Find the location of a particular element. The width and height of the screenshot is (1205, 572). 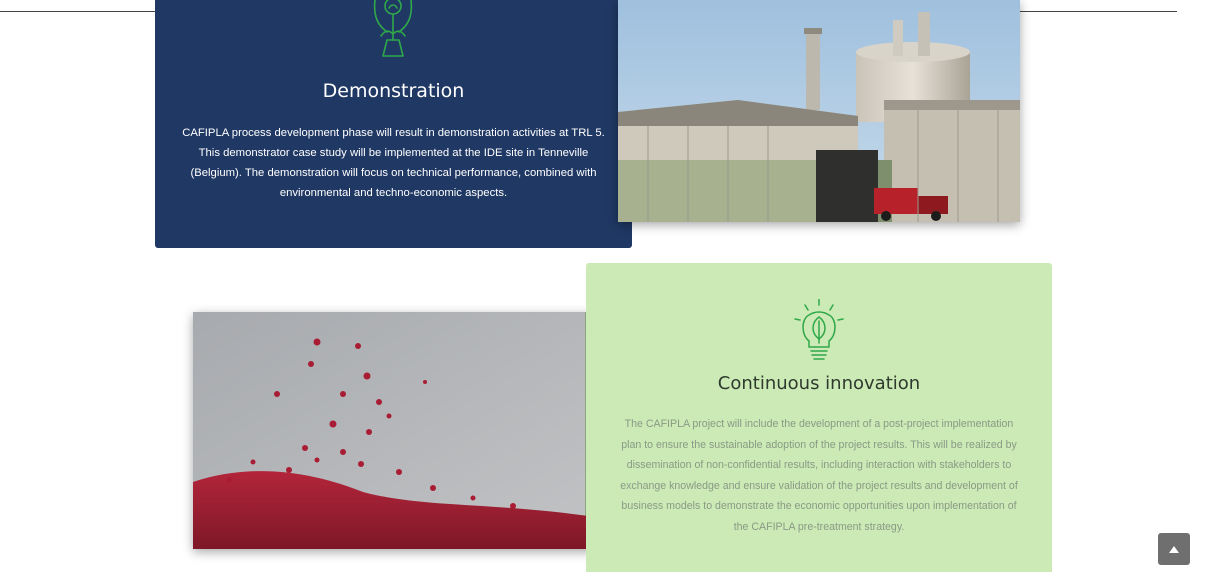

chevron-up-icon is located at coordinates (1174, 549).